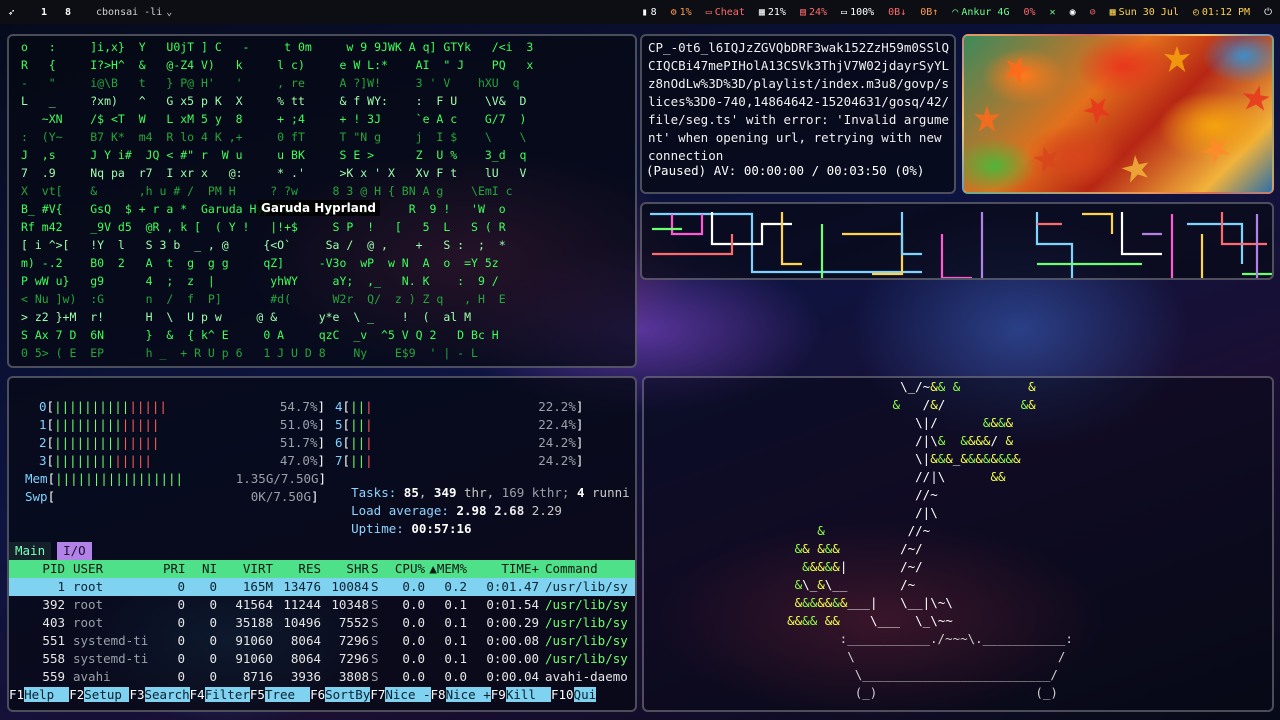  Describe the element at coordinates (590, 569) in the screenshot. I see `column-header: Command` at that location.